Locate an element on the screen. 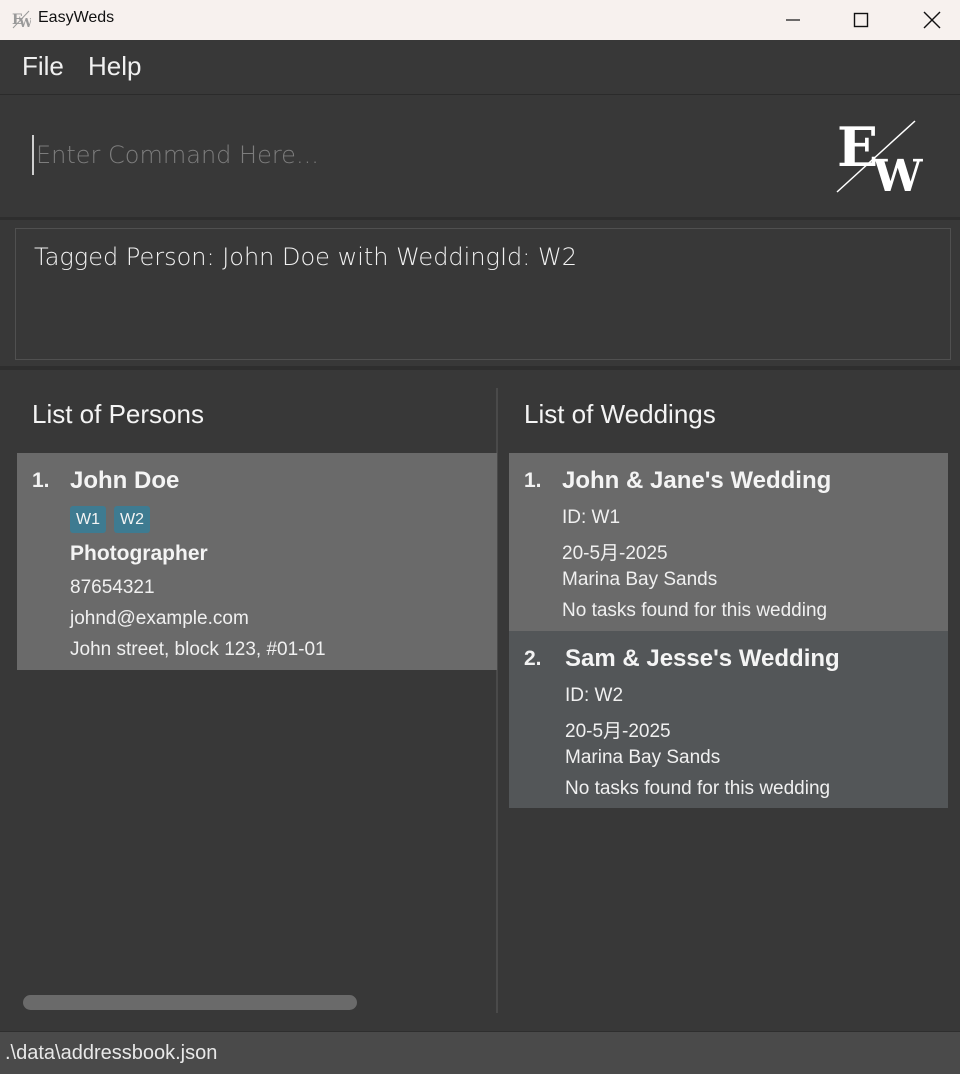 The image size is (960, 1074). close-icon is located at coordinates (932, 20).